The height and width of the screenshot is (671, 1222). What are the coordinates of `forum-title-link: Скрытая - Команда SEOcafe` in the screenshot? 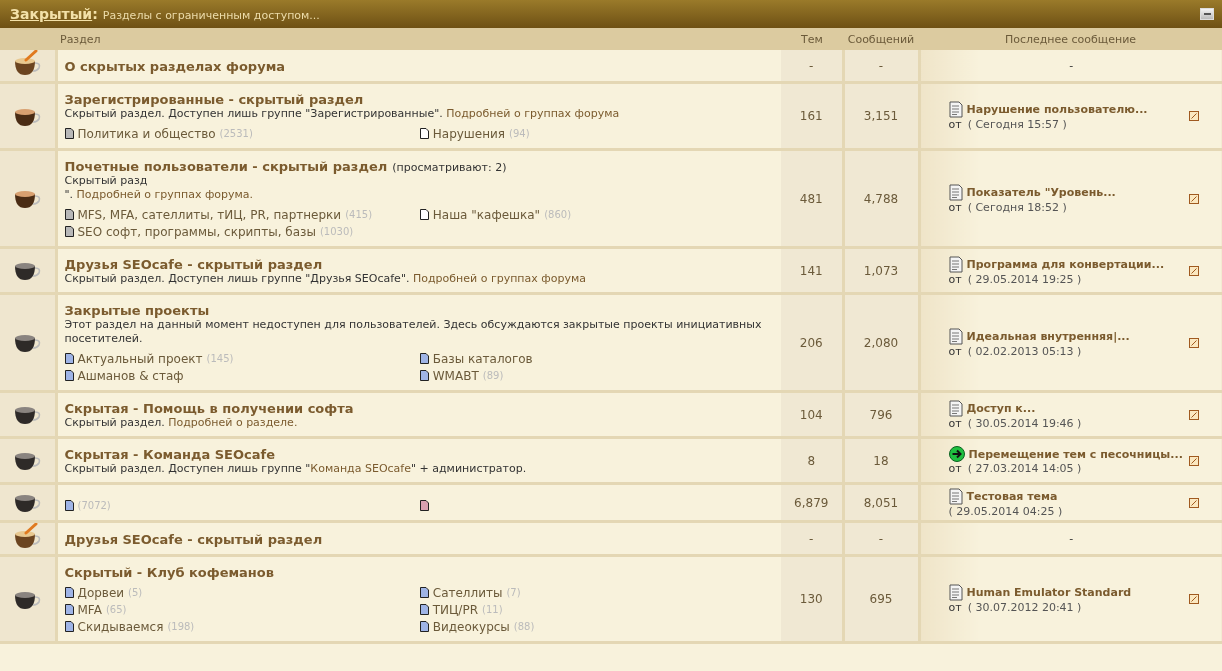 It's located at (169, 454).